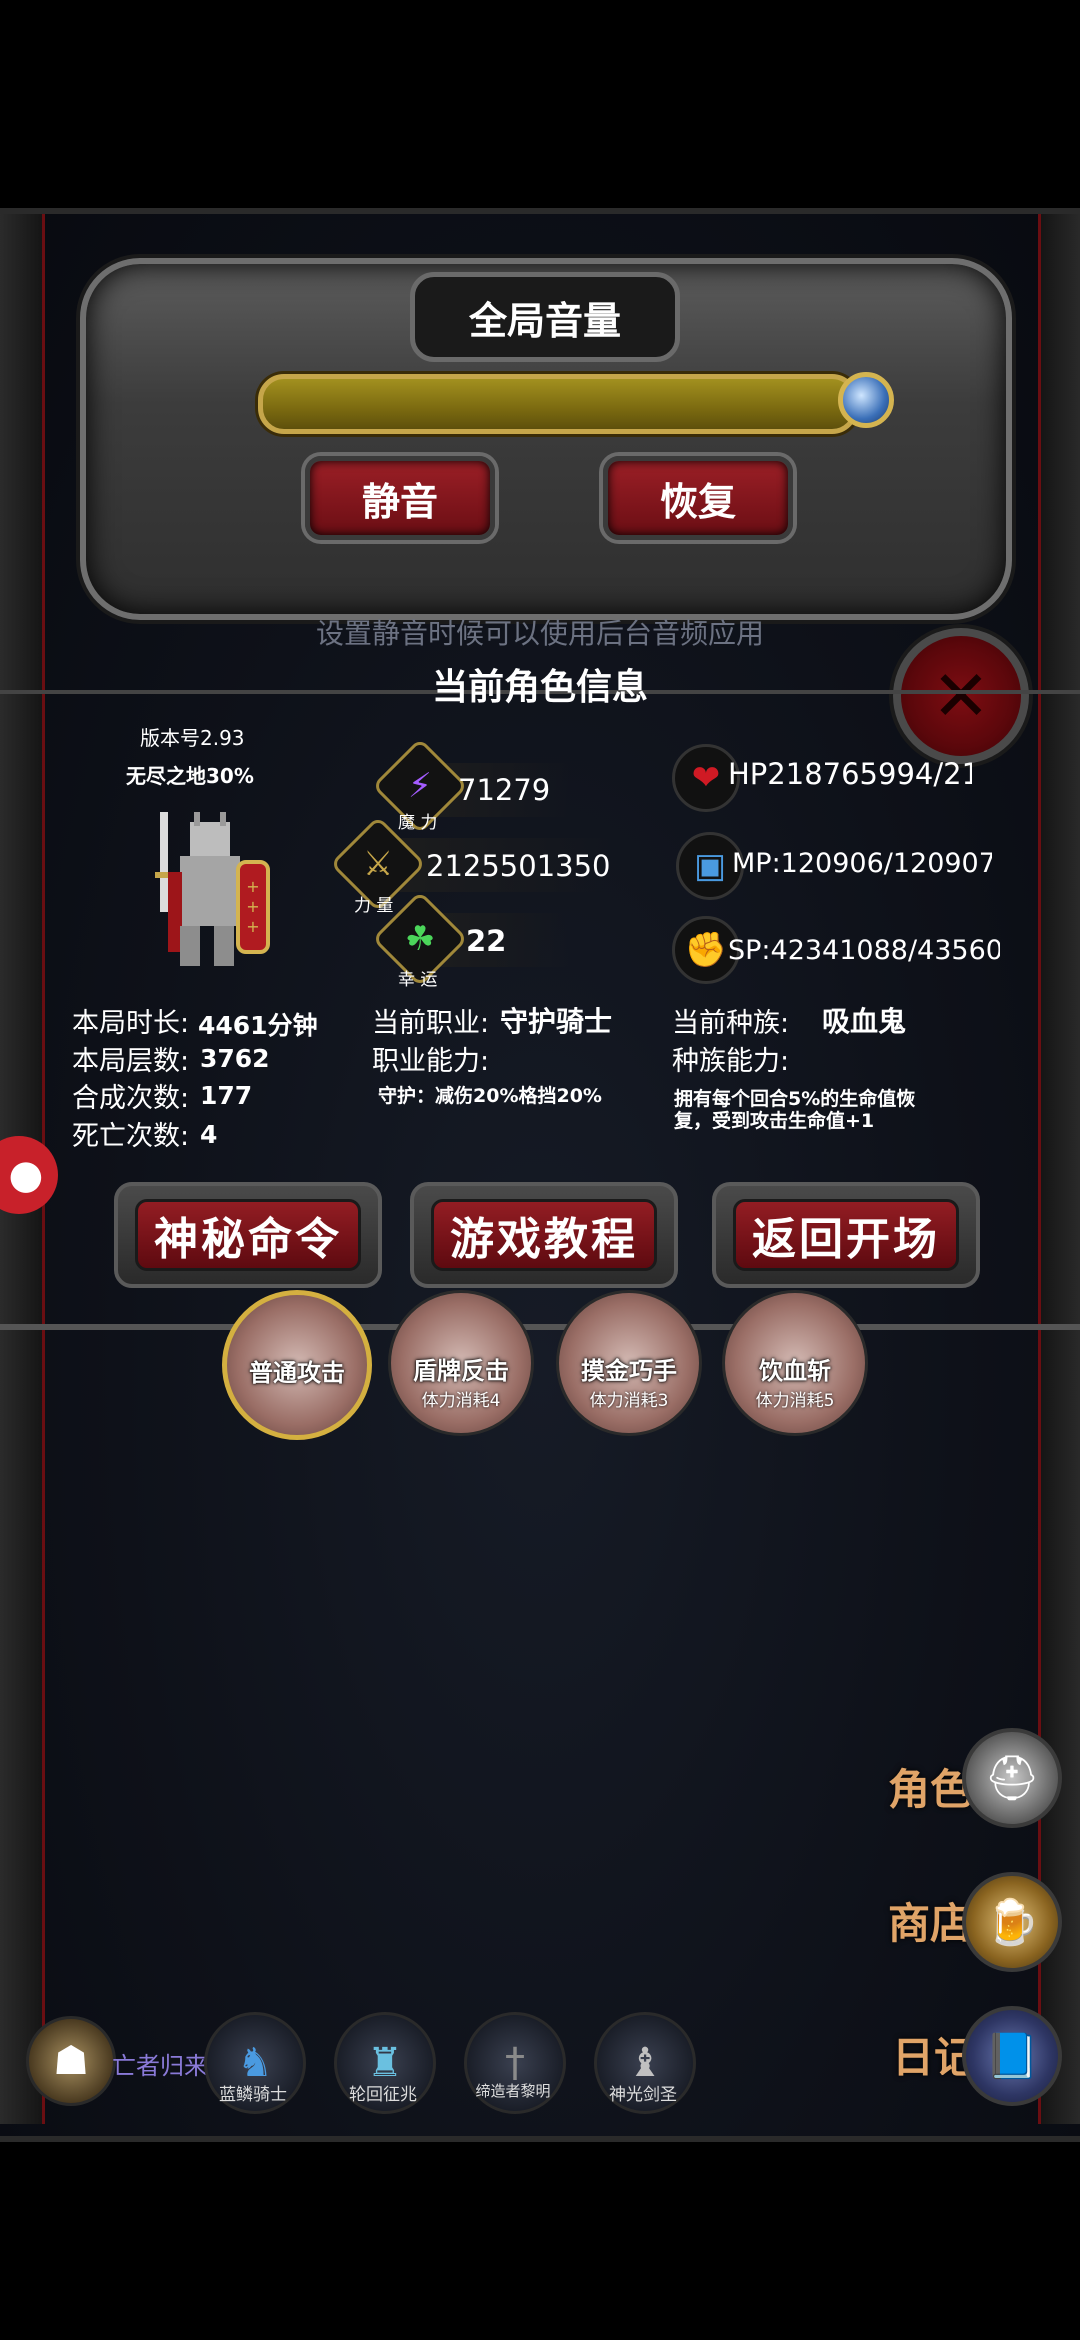 This screenshot has height=2340, width=1080. I want to click on class-ability-value: 守护：减伤20%格挡20%, so click(490, 1096).